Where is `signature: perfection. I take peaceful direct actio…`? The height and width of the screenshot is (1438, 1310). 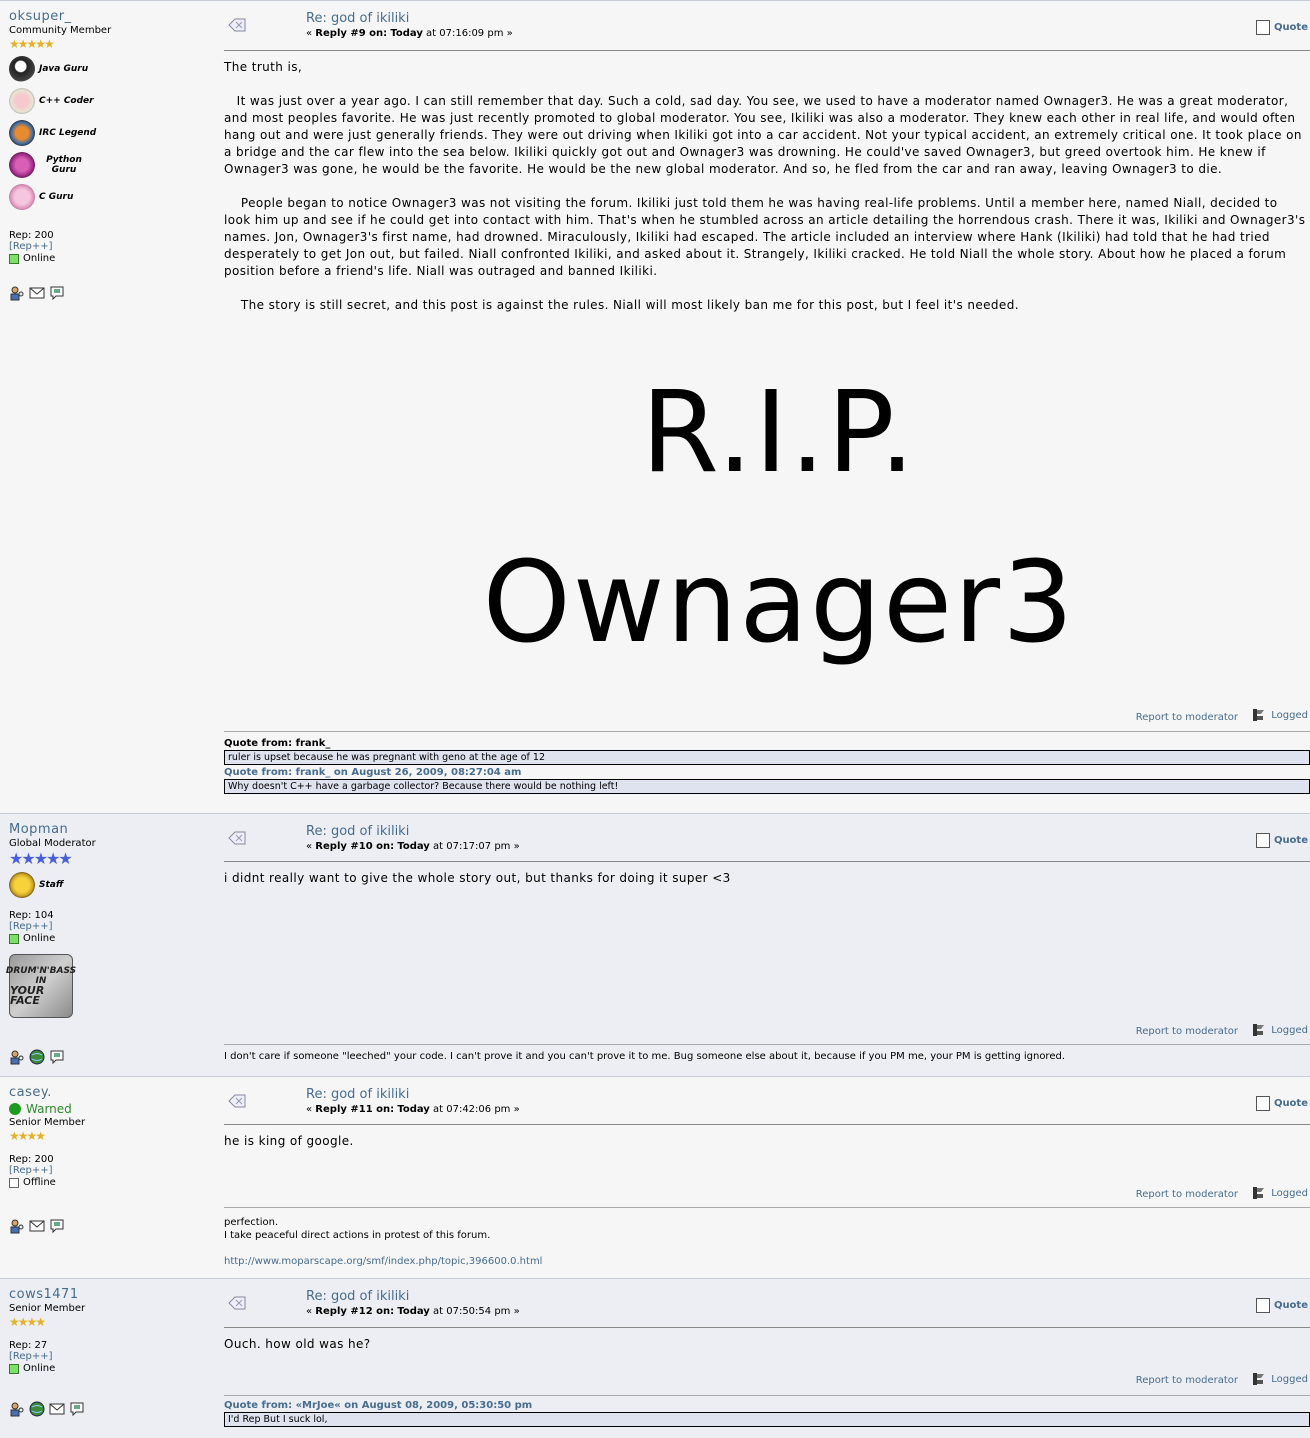 signature: perfection. I take peaceful direct actio… is located at coordinates (767, 1242).